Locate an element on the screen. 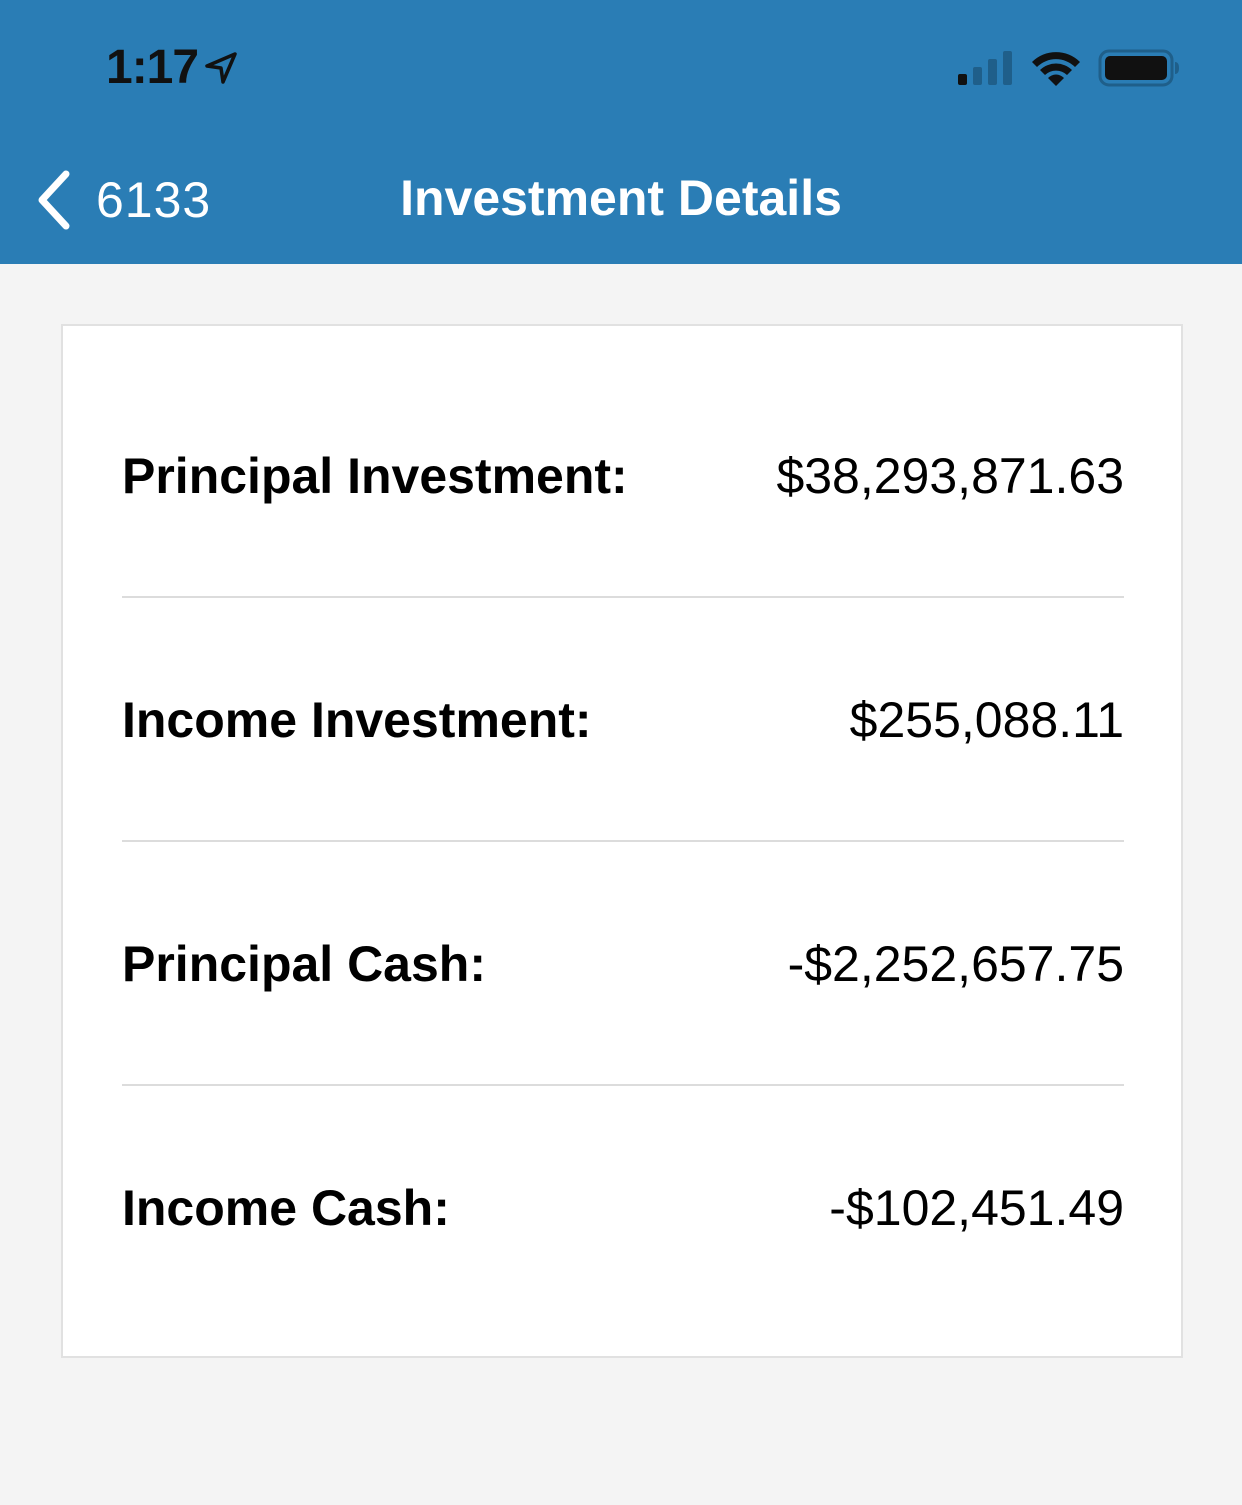 The height and width of the screenshot is (1505, 1242). detail-row-income-investment: Income Investment: $255,088.11 is located at coordinates (623, 720).